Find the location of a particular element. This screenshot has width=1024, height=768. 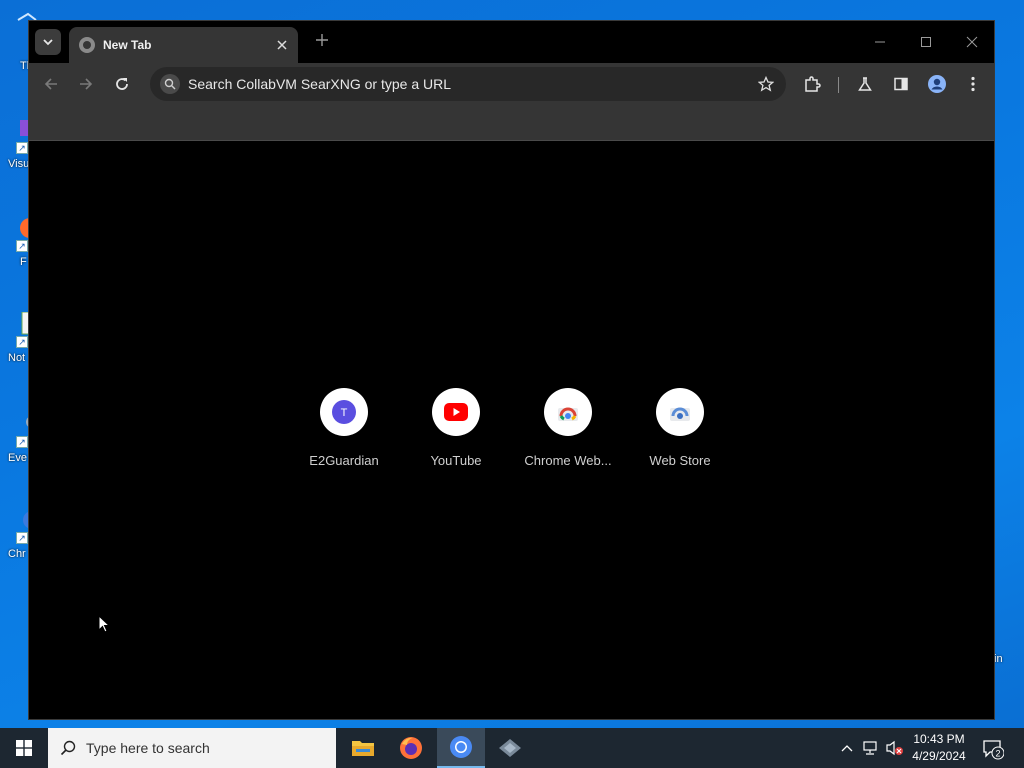

shortcut-icon-circle: T is located at coordinates (344, 412).